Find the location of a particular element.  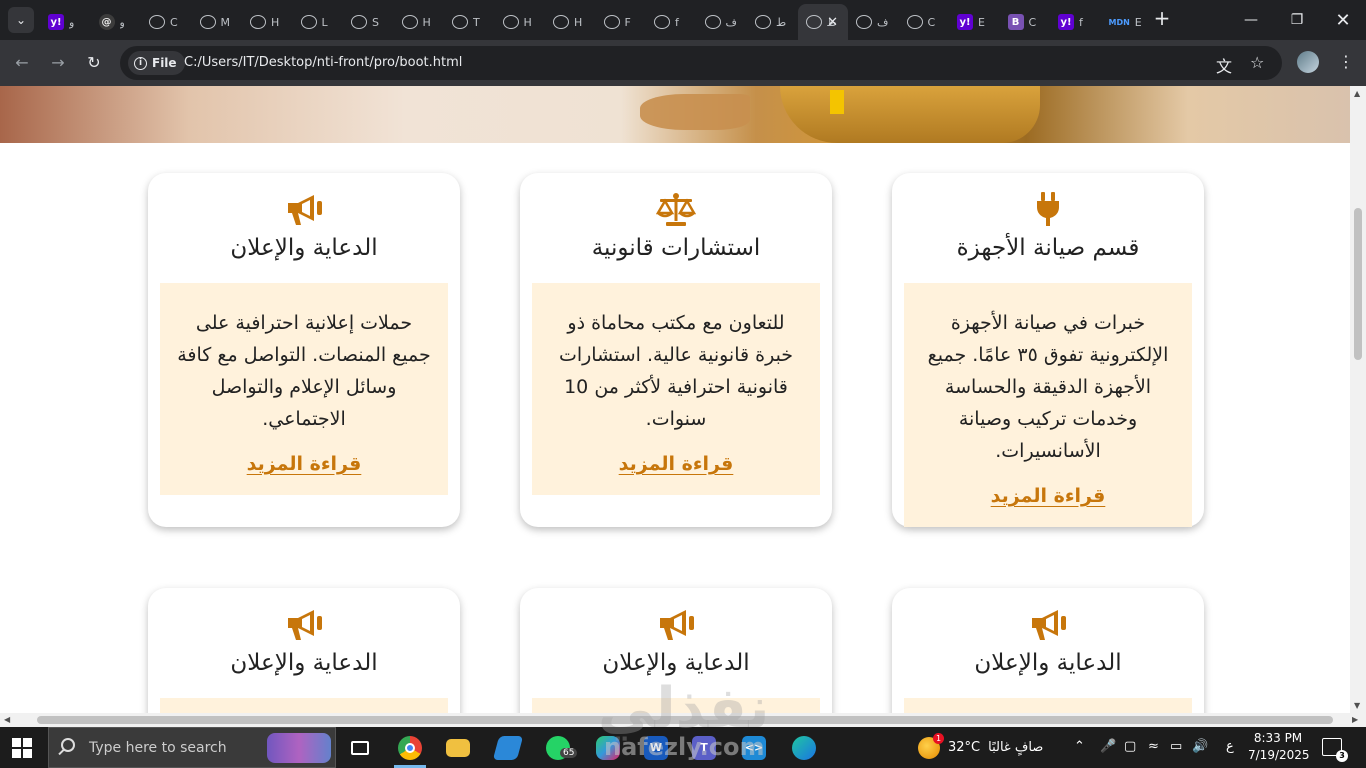

close-tab-icon: ✕ is located at coordinates (832, 22).